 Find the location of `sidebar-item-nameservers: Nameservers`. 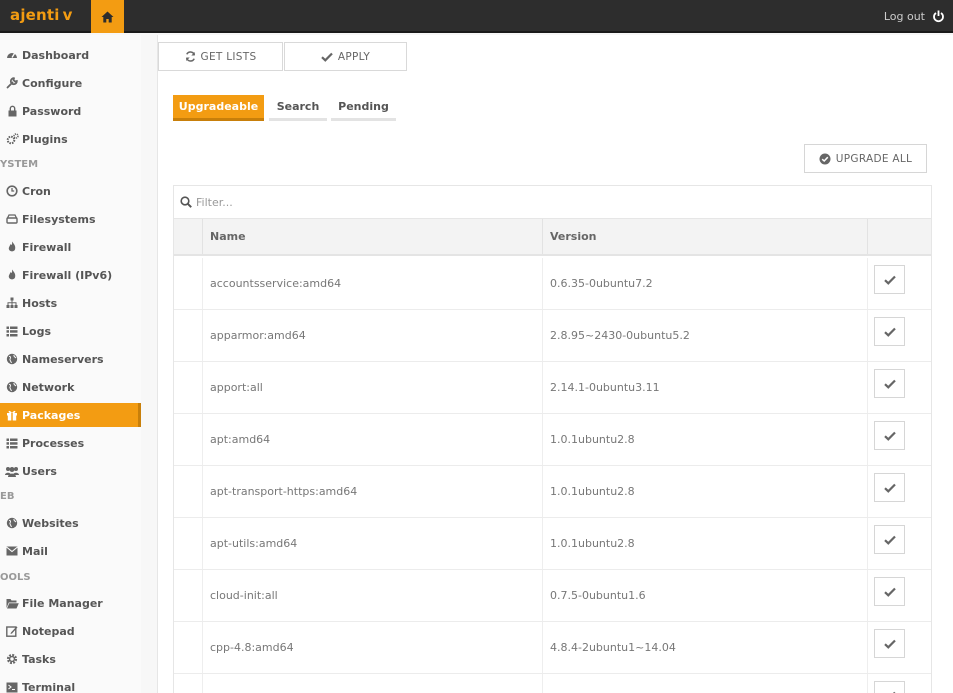

sidebar-item-nameservers: Nameservers is located at coordinates (70, 359).